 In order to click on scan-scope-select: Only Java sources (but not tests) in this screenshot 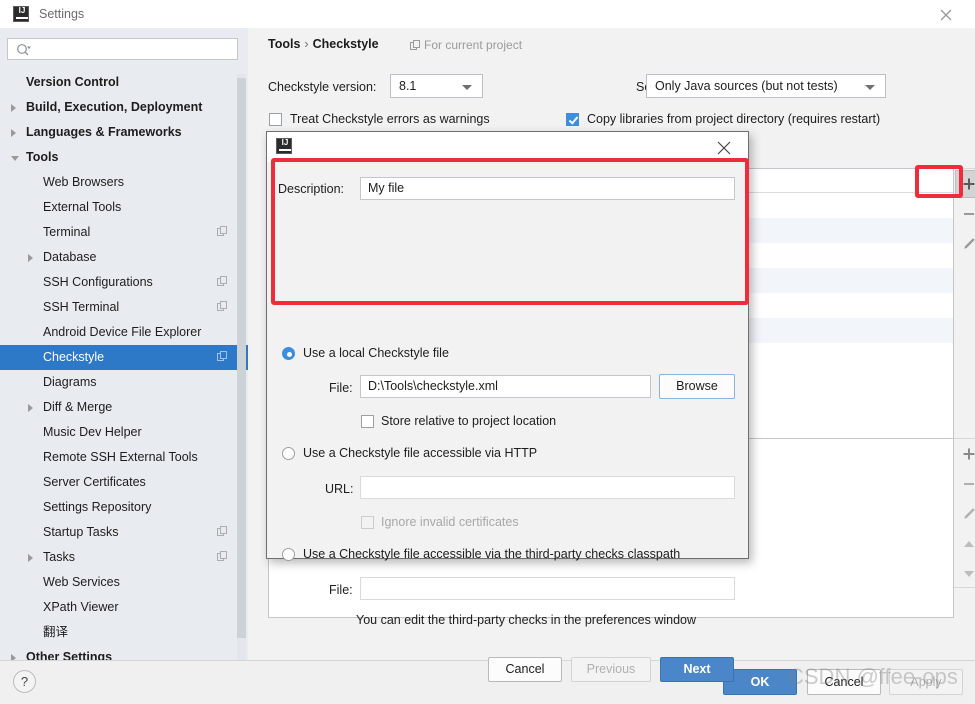, I will do `click(766, 86)`.